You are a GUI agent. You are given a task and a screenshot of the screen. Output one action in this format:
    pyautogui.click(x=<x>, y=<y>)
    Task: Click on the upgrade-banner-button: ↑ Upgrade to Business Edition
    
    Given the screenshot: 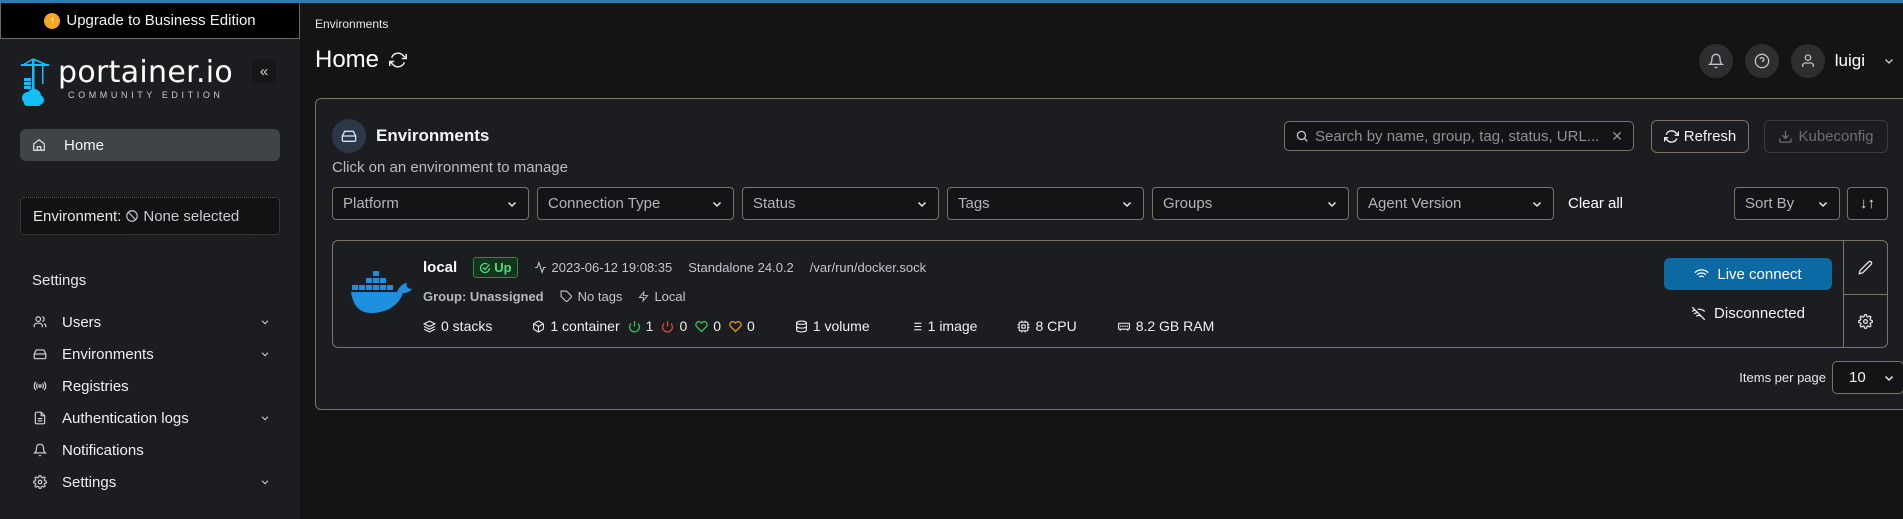 What is the action you would take?
    pyautogui.click(x=150, y=21)
    